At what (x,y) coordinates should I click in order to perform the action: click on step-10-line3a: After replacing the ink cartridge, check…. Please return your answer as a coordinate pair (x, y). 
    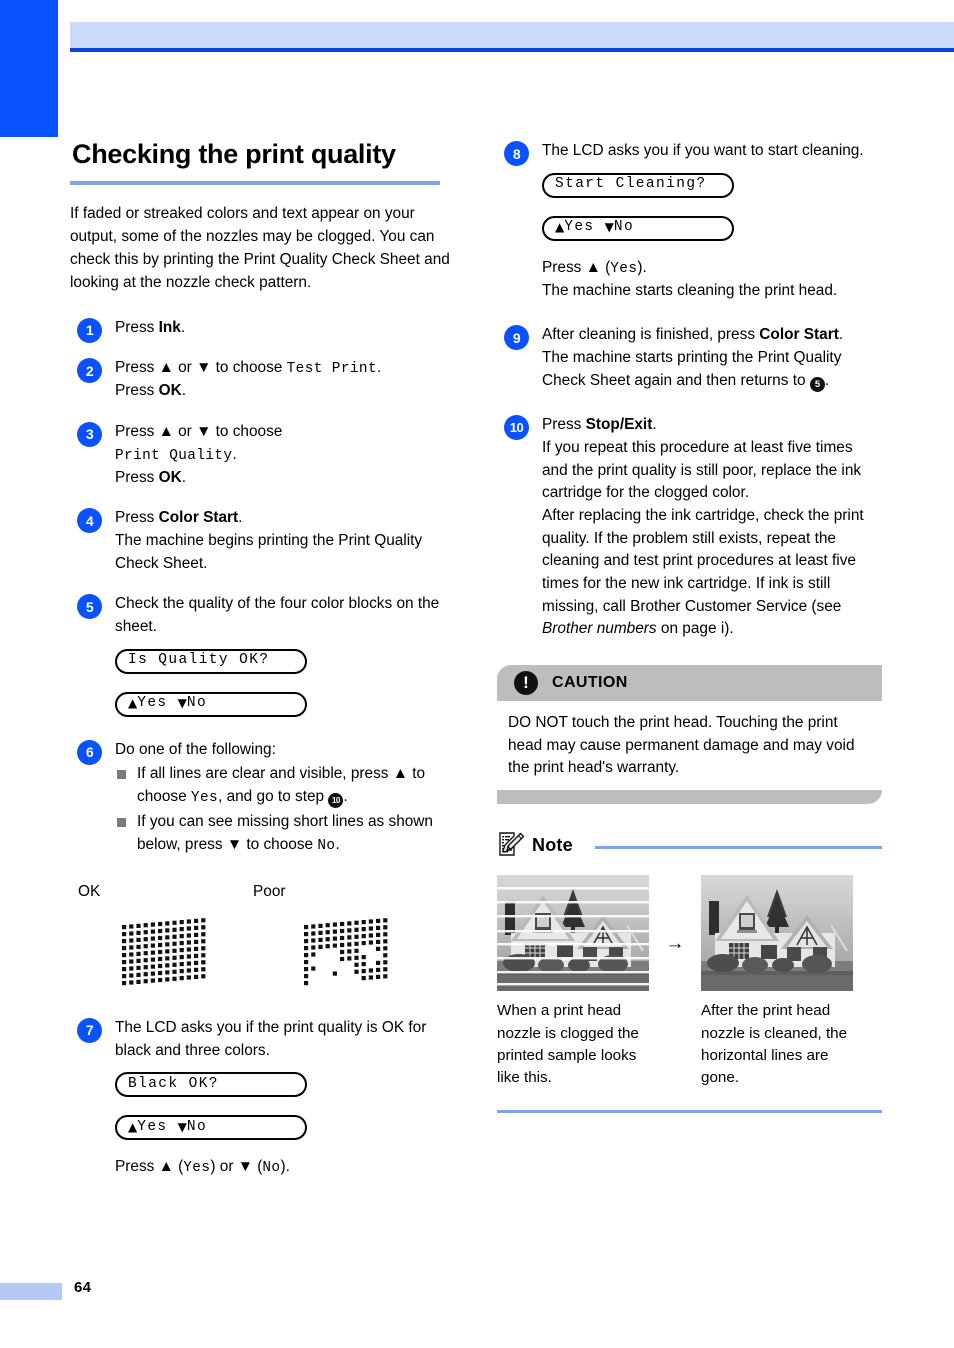
    Looking at the image, I should click on (703, 560).